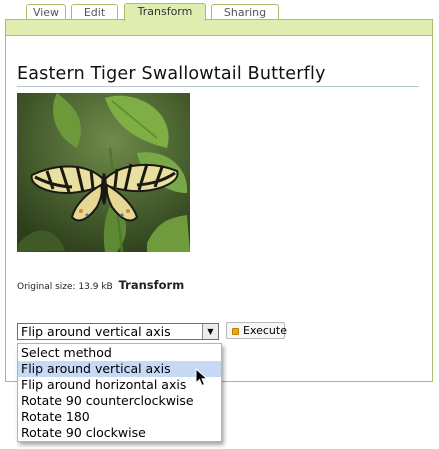 The image size is (439, 449). Describe the element at coordinates (96, 331) in the screenshot. I see `select-value: Flip around vertical axis` at that location.